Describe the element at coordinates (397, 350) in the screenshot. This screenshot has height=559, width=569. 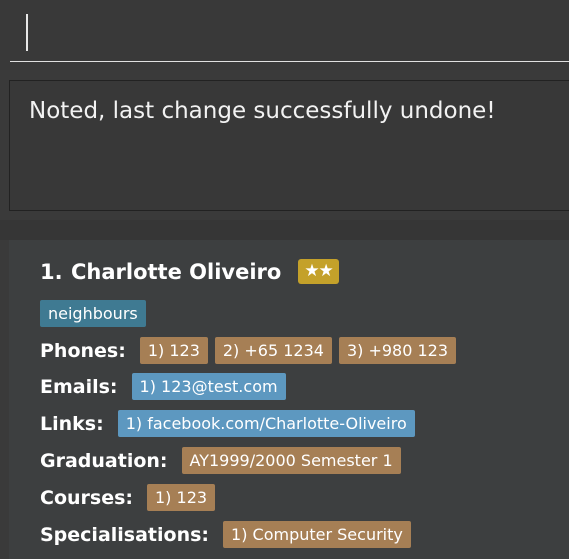
I see `phone-chip: 3) +980 123` at that location.